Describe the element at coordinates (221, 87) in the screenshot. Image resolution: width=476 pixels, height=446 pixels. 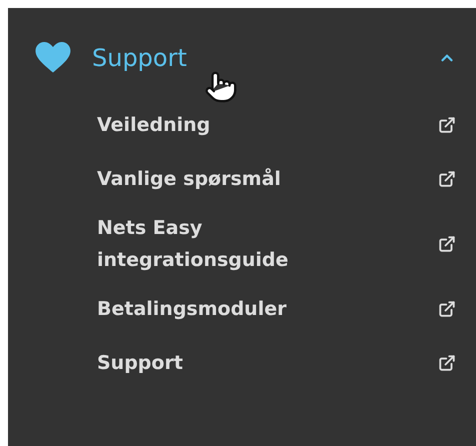
I see `hand-cursor-icon` at that location.